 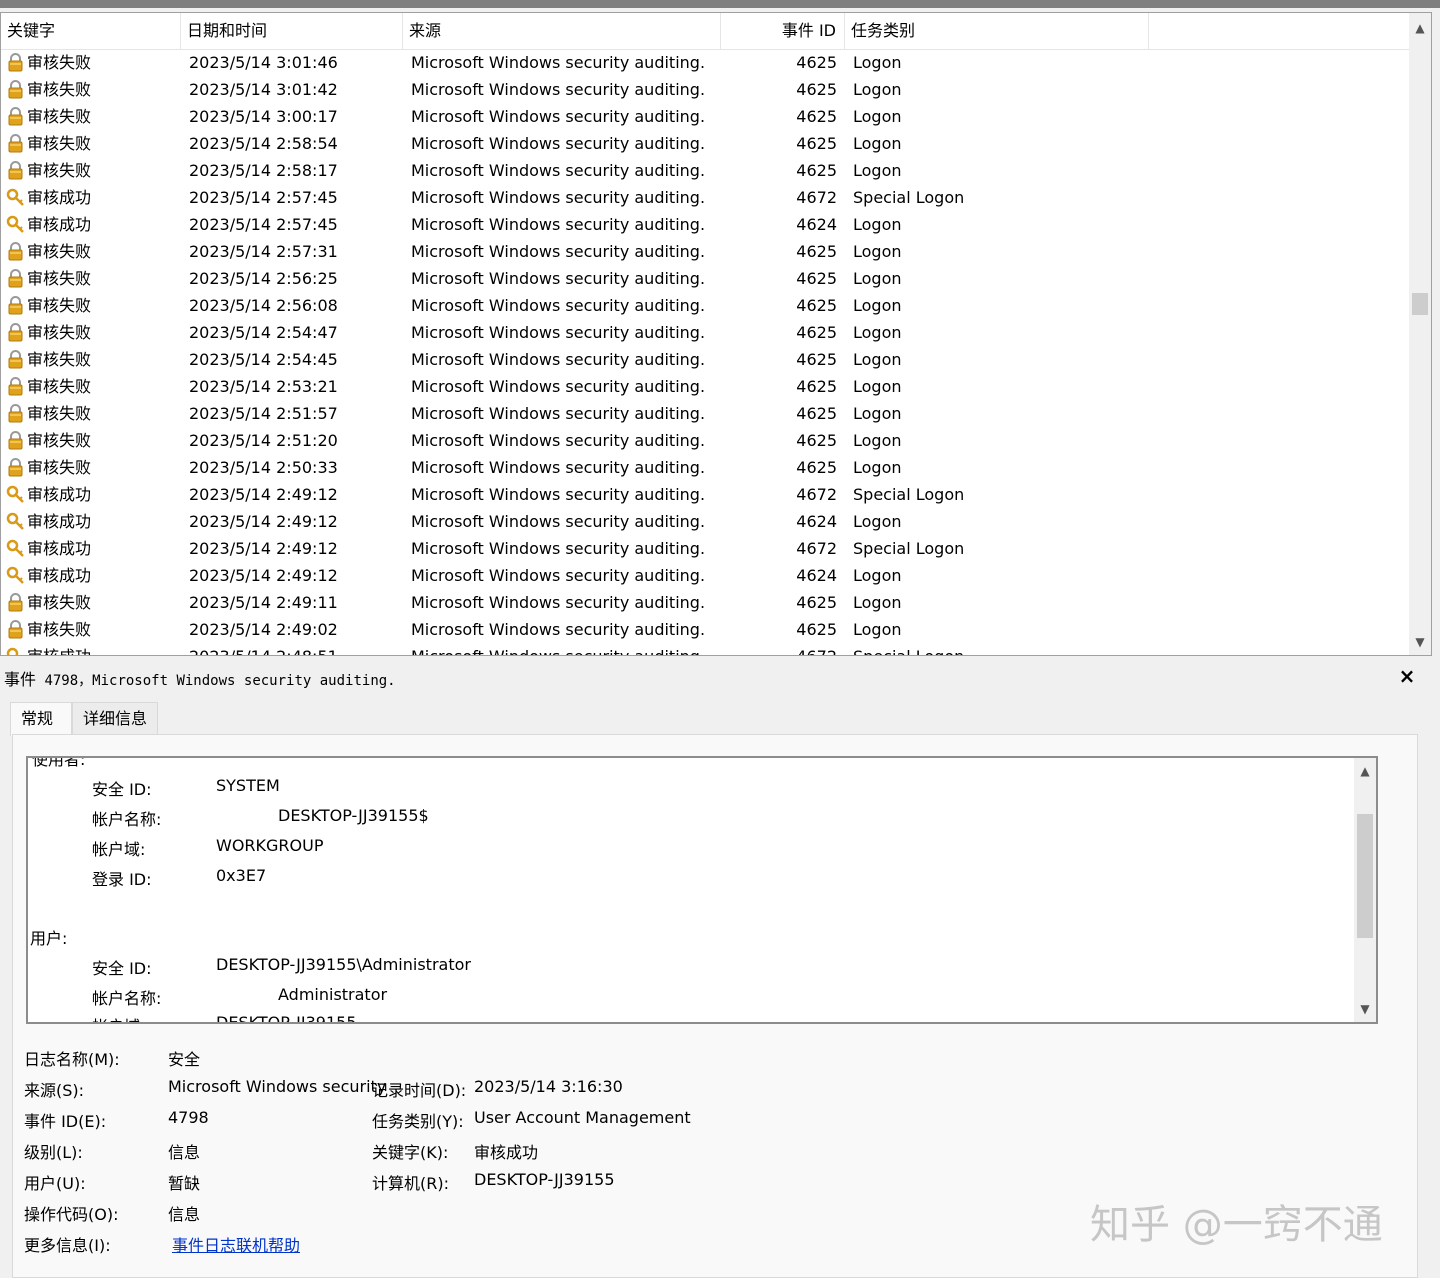 What do you see at coordinates (188, 1117) in the screenshot?
I see `field-value-event-id: 4798` at bounding box center [188, 1117].